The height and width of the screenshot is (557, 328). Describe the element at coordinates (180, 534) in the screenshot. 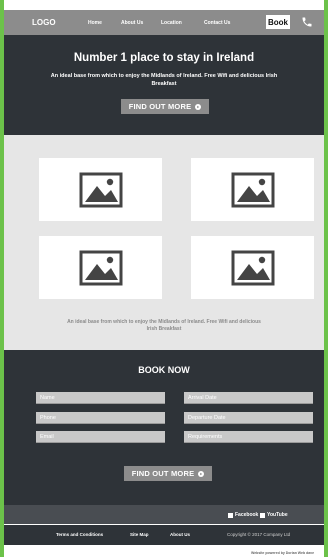

I see `footer-link-about-us: About Us` at that location.